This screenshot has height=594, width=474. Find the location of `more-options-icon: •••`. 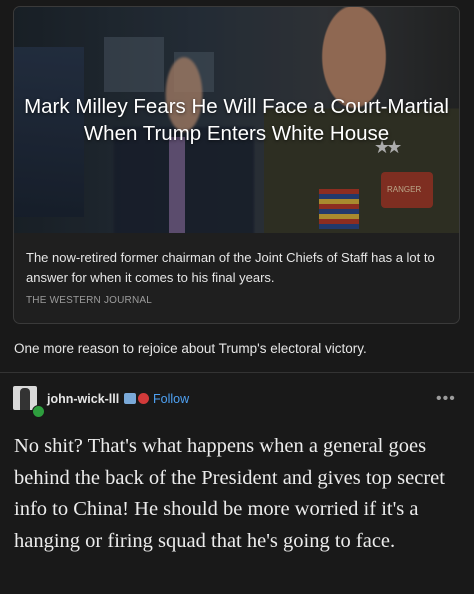

more-options-icon: ••• is located at coordinates (446, 399).